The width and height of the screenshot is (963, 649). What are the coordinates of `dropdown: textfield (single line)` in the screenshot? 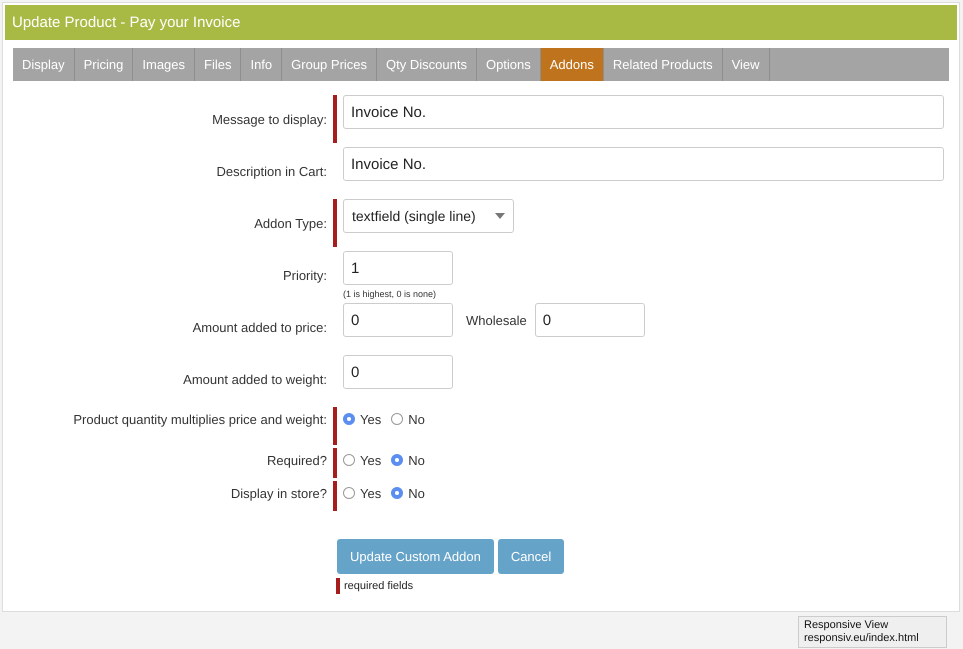 It's located at (428, 216).